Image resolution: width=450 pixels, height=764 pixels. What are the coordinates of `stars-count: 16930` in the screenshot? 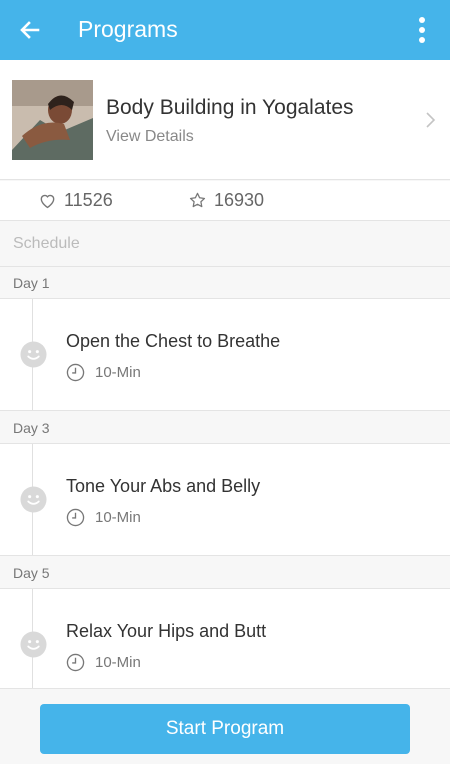 It's located at (239, 200).